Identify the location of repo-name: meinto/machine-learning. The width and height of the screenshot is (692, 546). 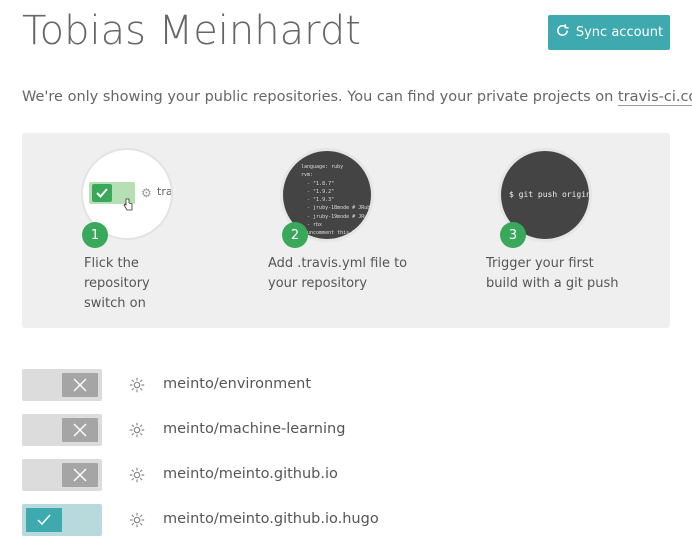
(254, 429).